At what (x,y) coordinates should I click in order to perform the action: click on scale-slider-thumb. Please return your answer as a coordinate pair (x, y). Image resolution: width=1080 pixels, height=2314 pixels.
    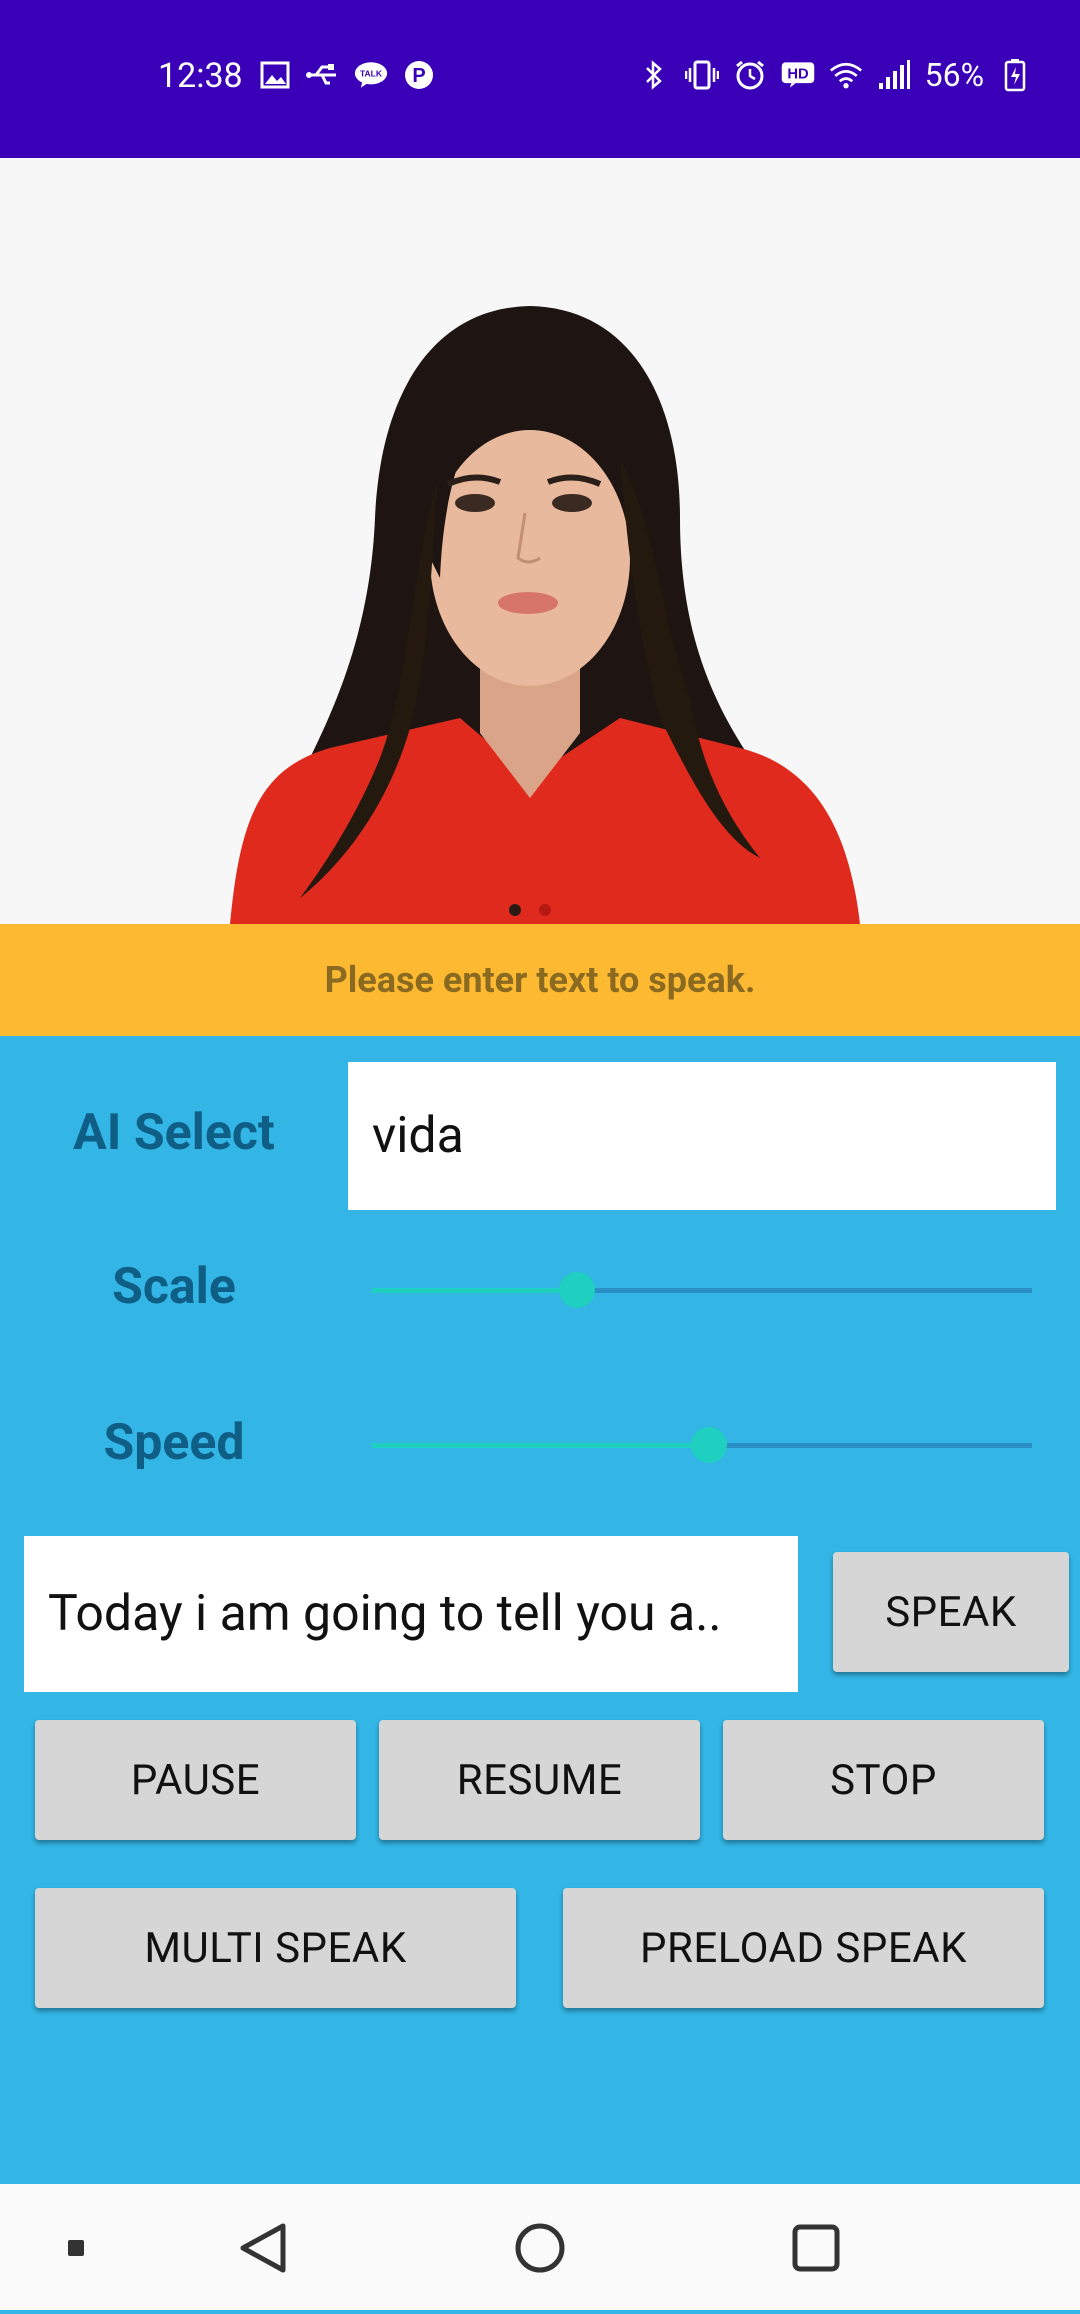
    Looking at the image, I should click on (577, 1290).